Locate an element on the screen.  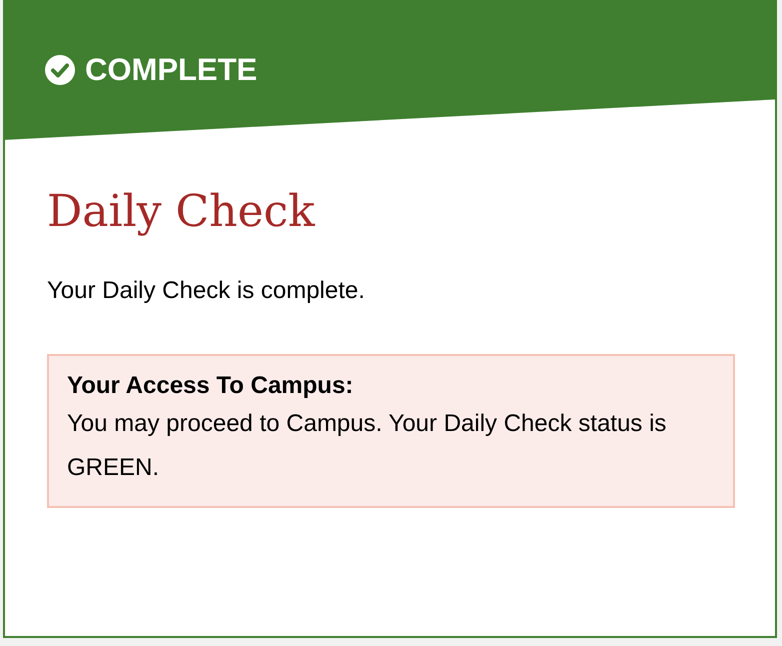
alert-heading: Your Access To Campus: is located at coordinates (210, 386).